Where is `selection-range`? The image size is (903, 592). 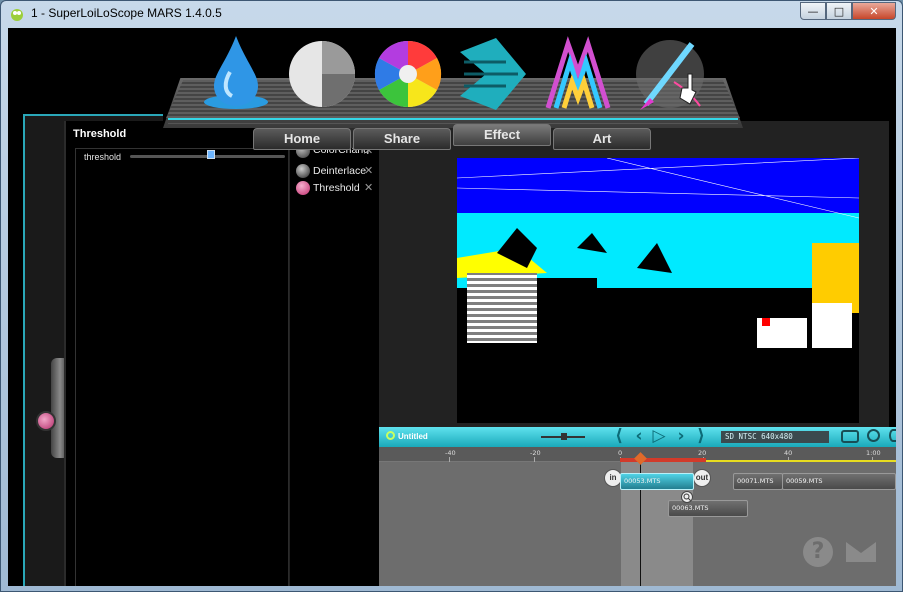
selection-range is located at coordinates (663, 460).